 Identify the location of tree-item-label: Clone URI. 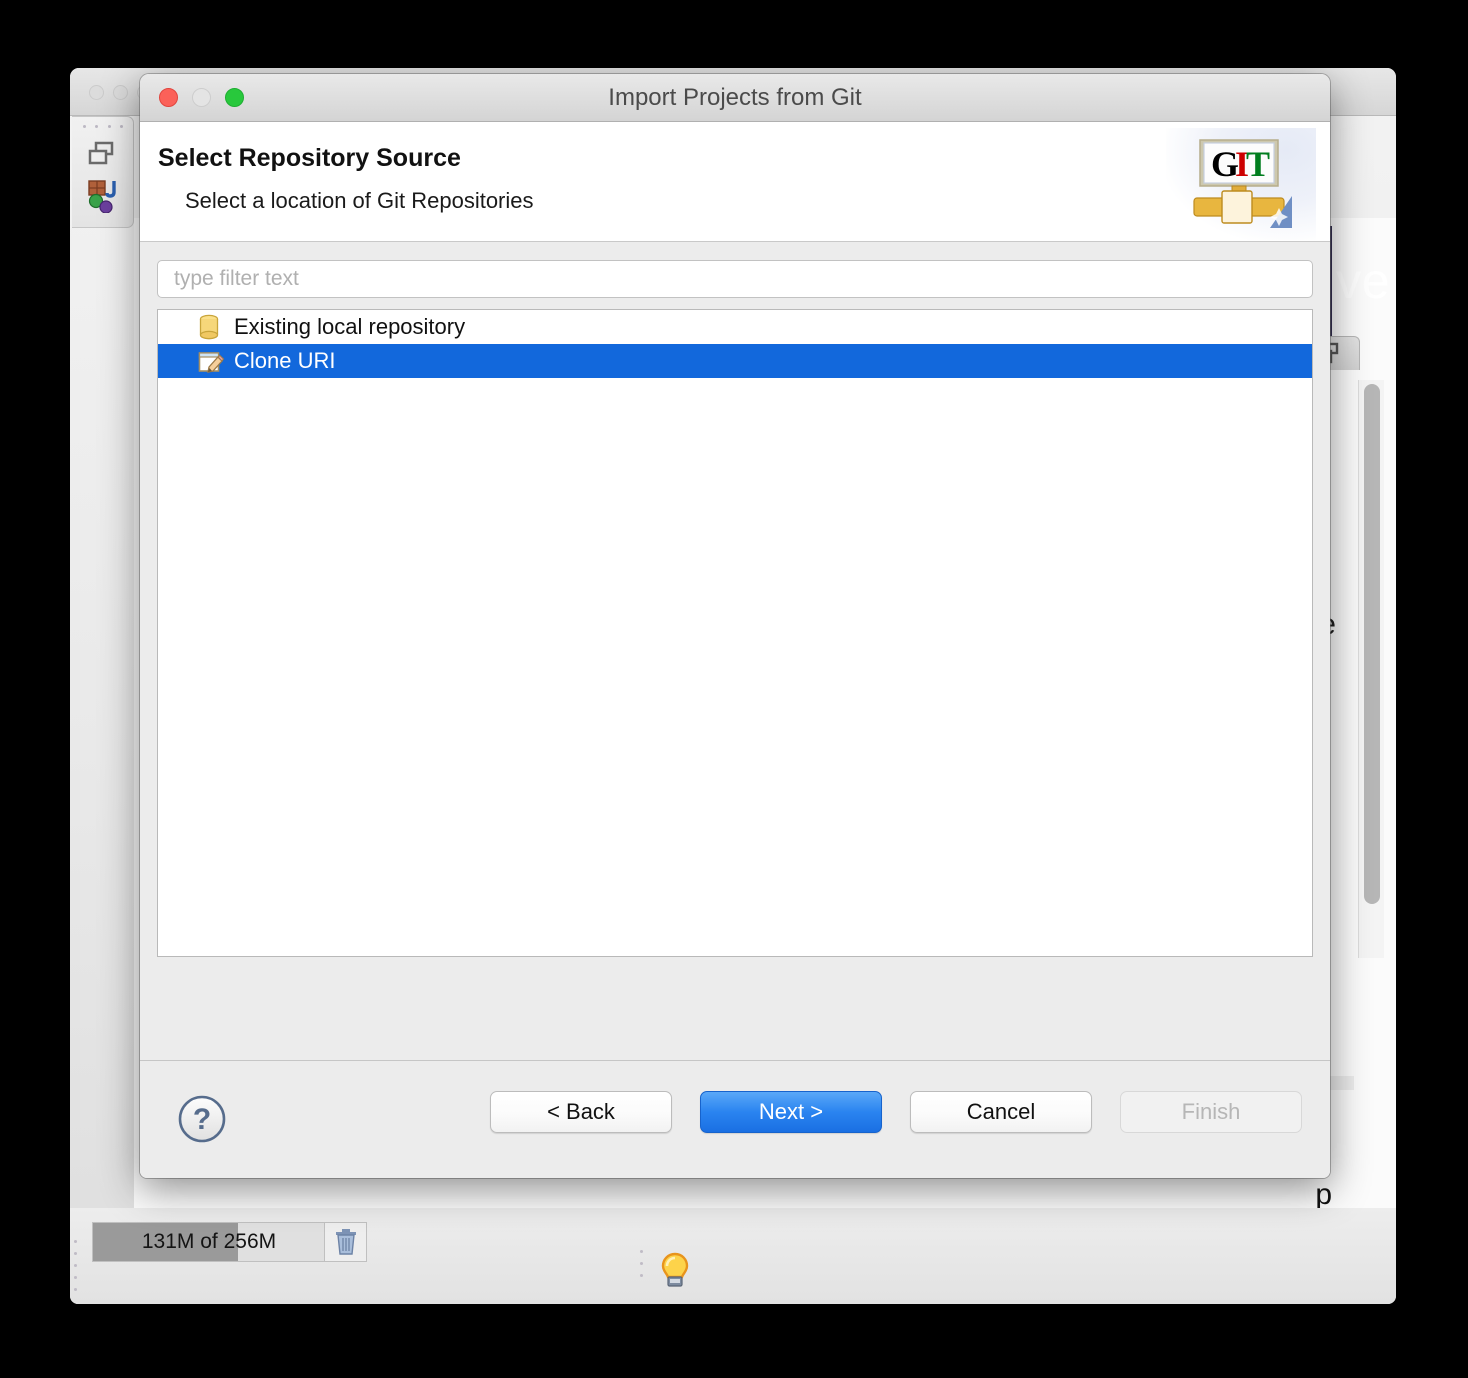
(285, 360).